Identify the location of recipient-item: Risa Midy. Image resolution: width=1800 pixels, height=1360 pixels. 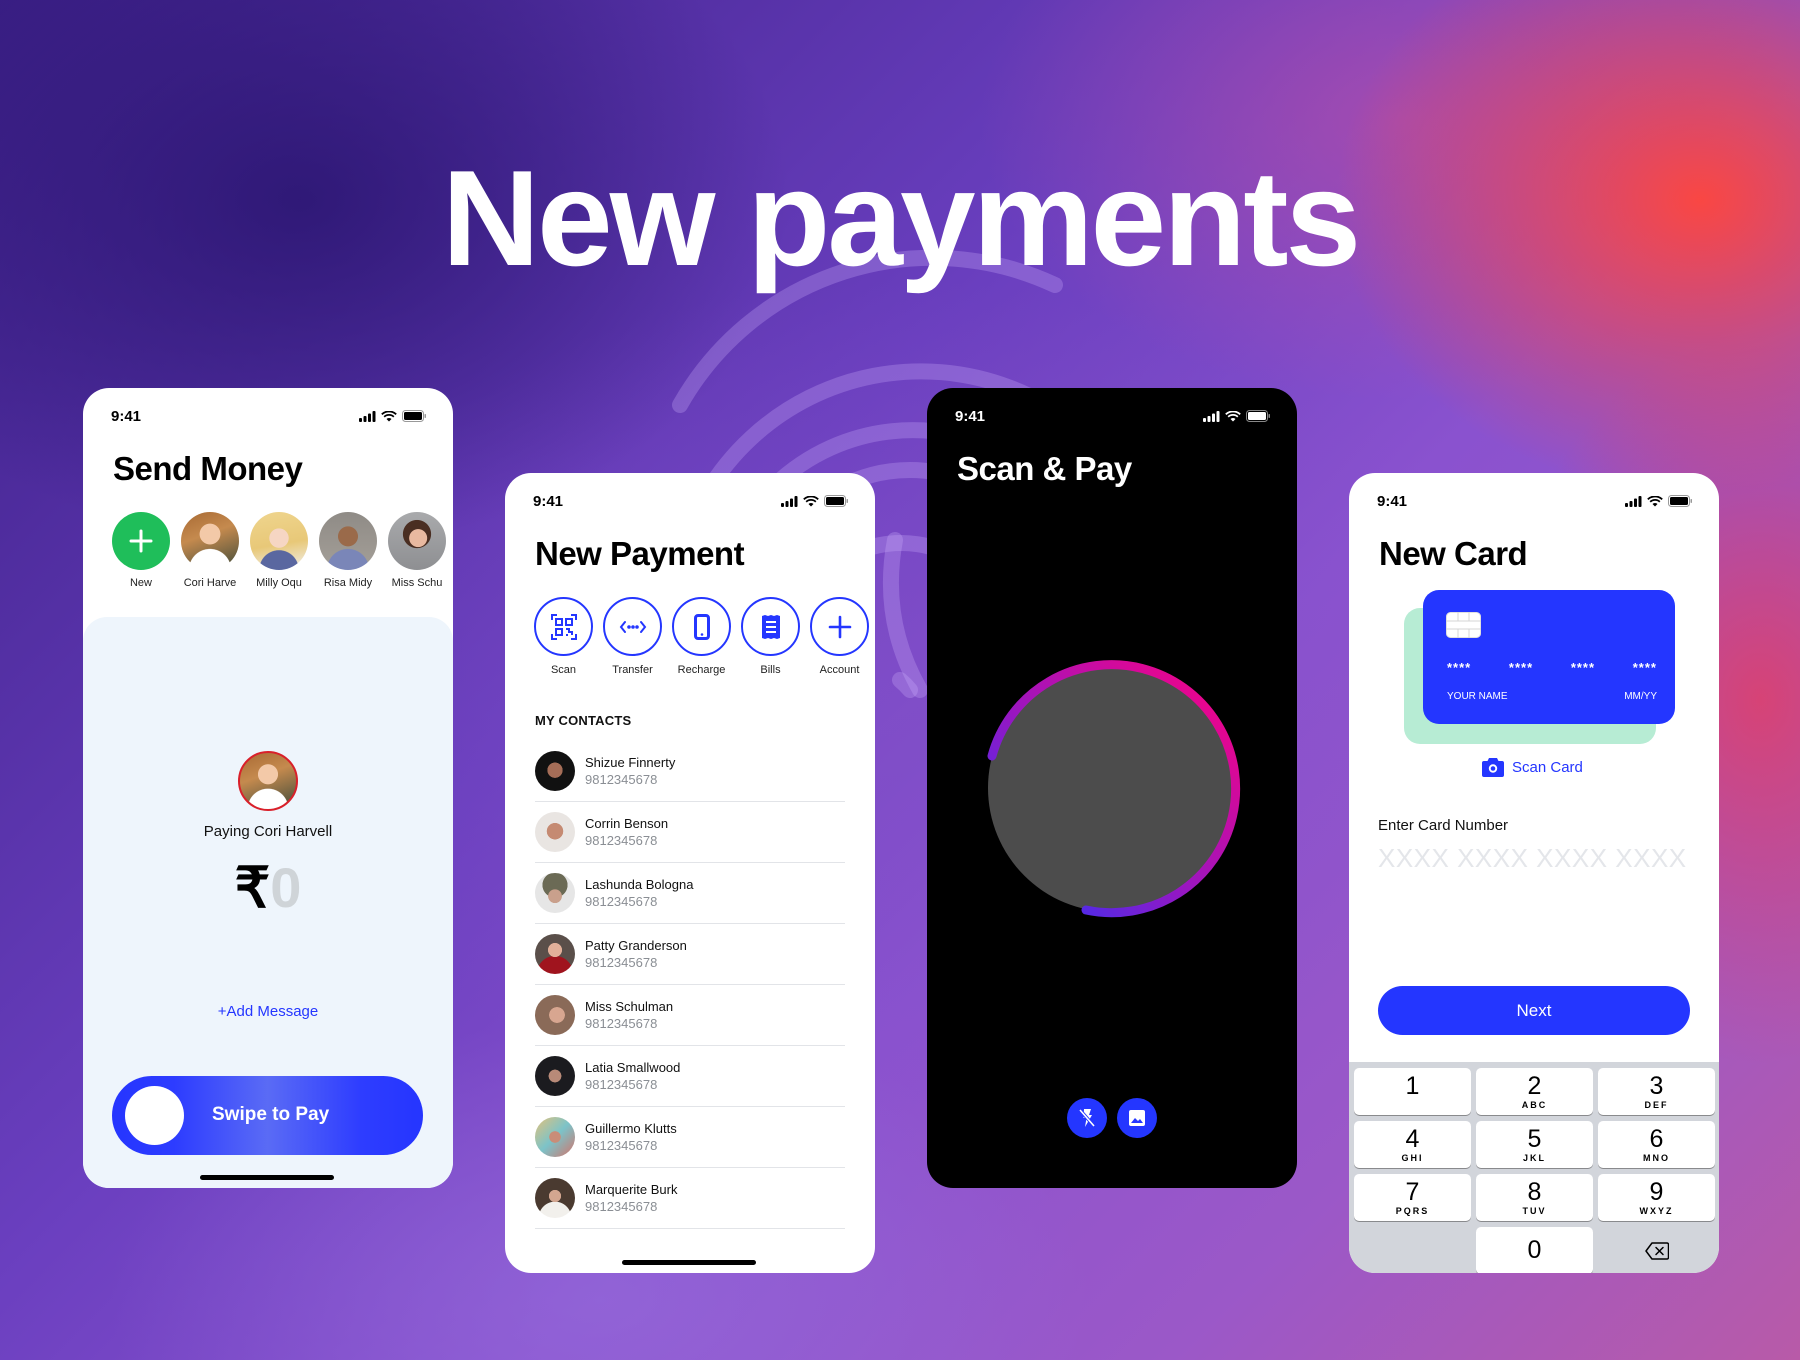
(348, 550).